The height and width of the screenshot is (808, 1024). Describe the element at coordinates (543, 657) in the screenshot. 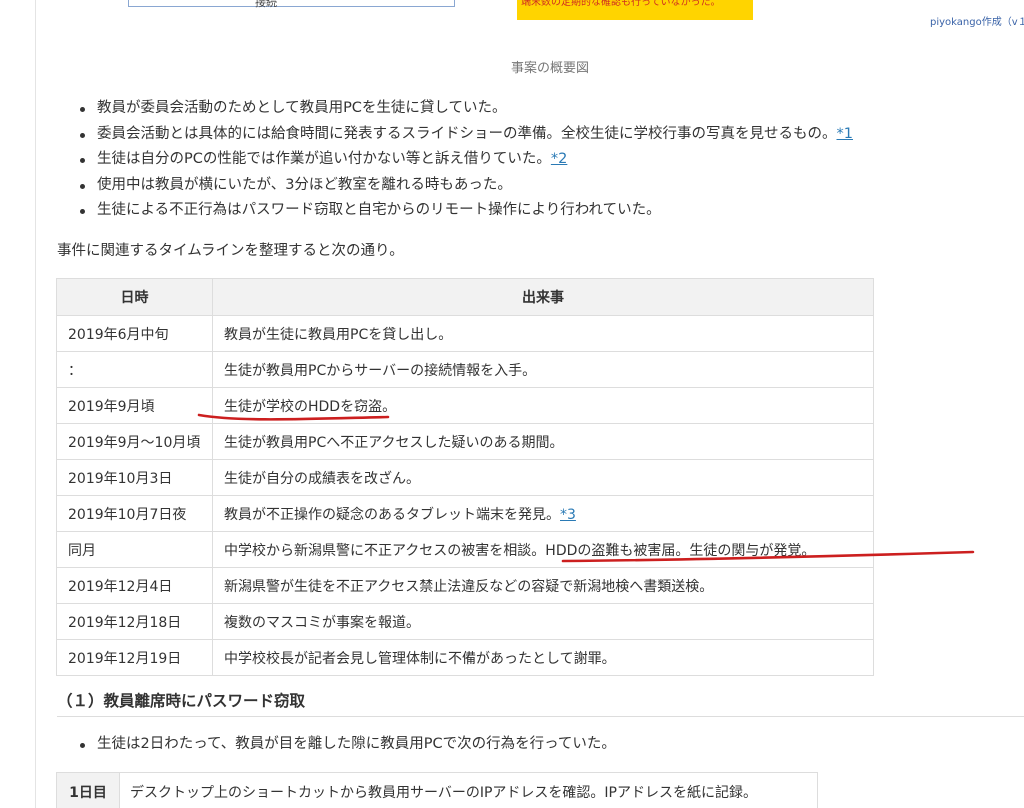

I see `cell-event: 中学校校長が記者会見し管理体制に不備があったとして謝罪。` at that location.